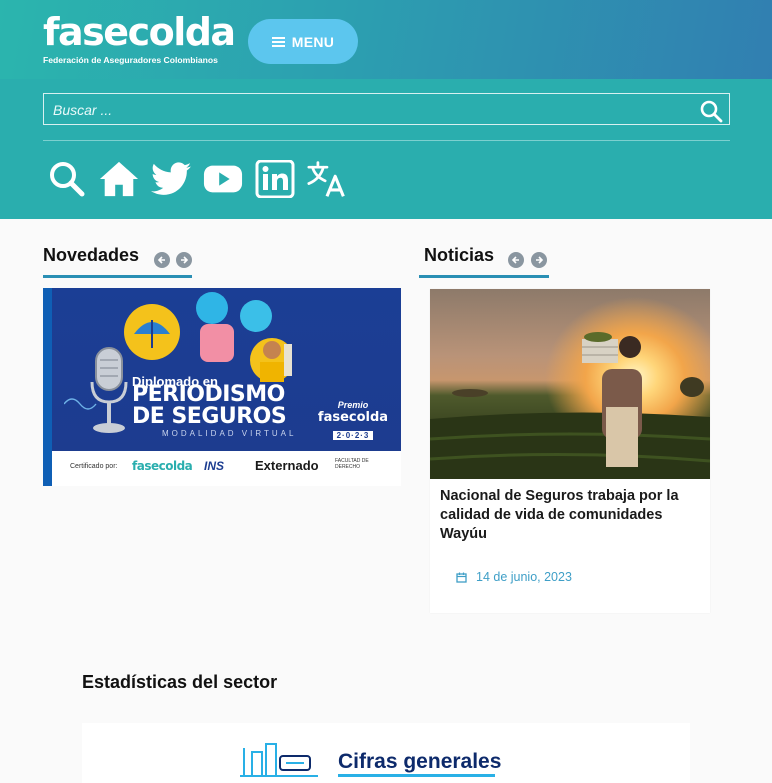 The width and height of the screenshot is (772, 783). I want to click on search-icon, so click(67, 179).